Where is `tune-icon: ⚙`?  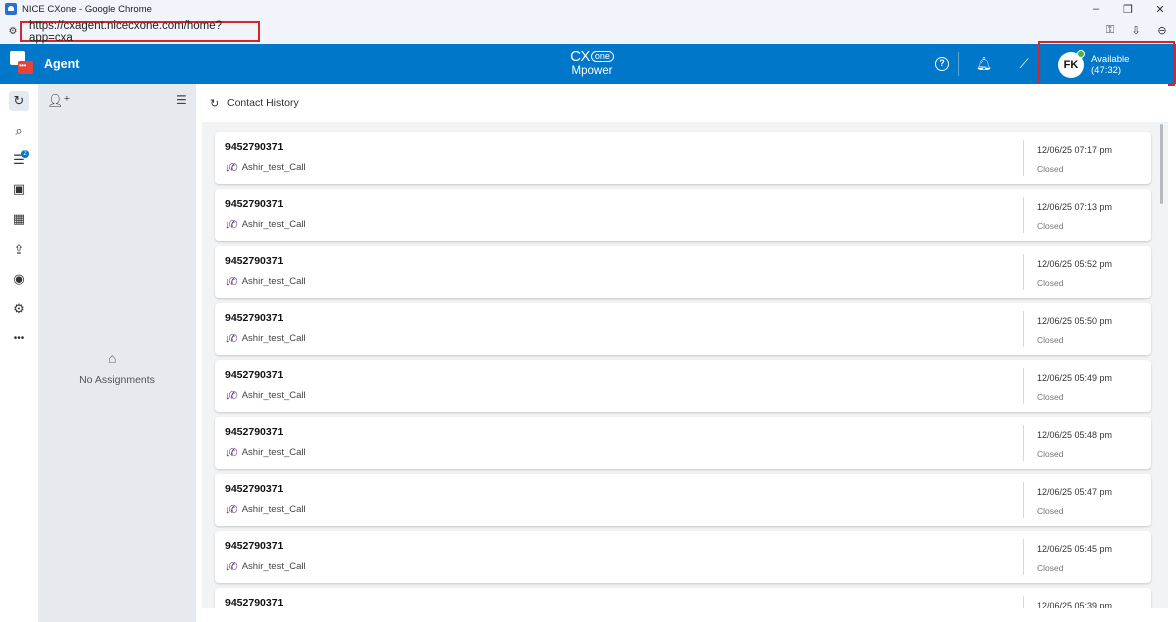 tune-icon: ⚙ is located at coordinates (13, 31).